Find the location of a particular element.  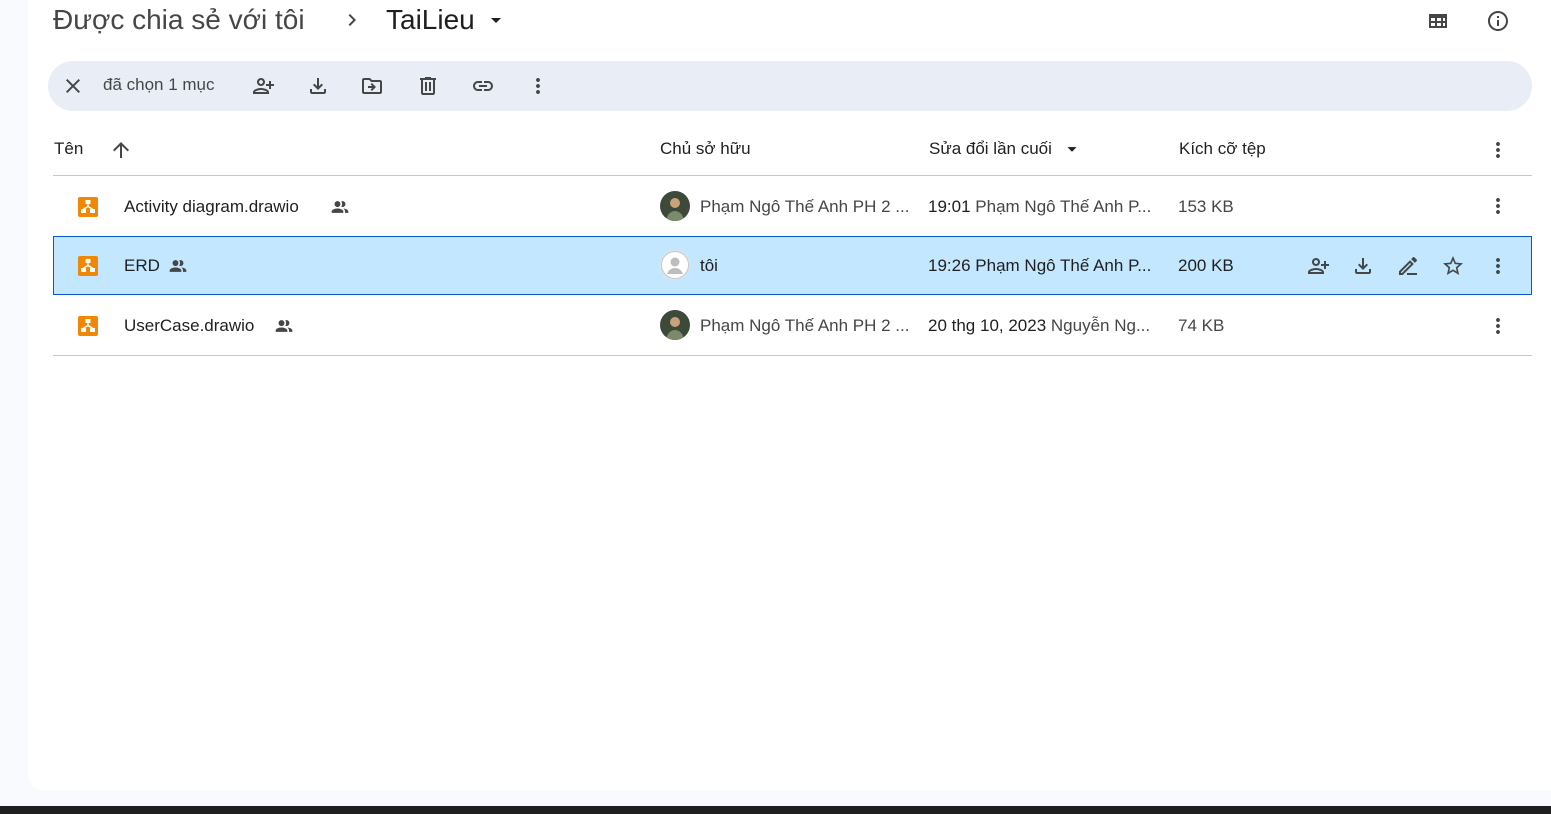

column-header-size: Kích cỡ tệp is located at coordinates (1222, 149).